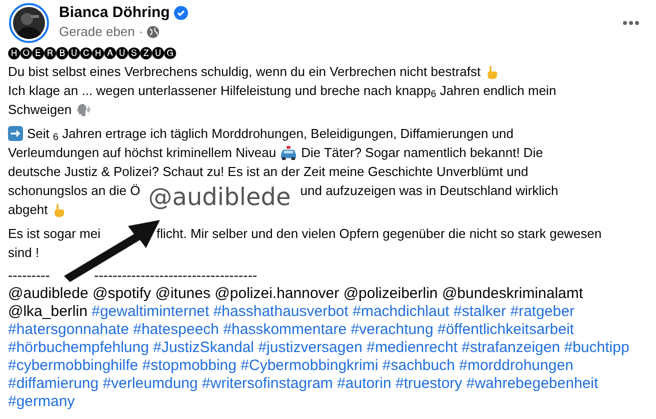  What do you see at coordinates (176, 329) in the screenshot?
I see `hashtag-link: #hatespeech` at bounding box center [176, 329].